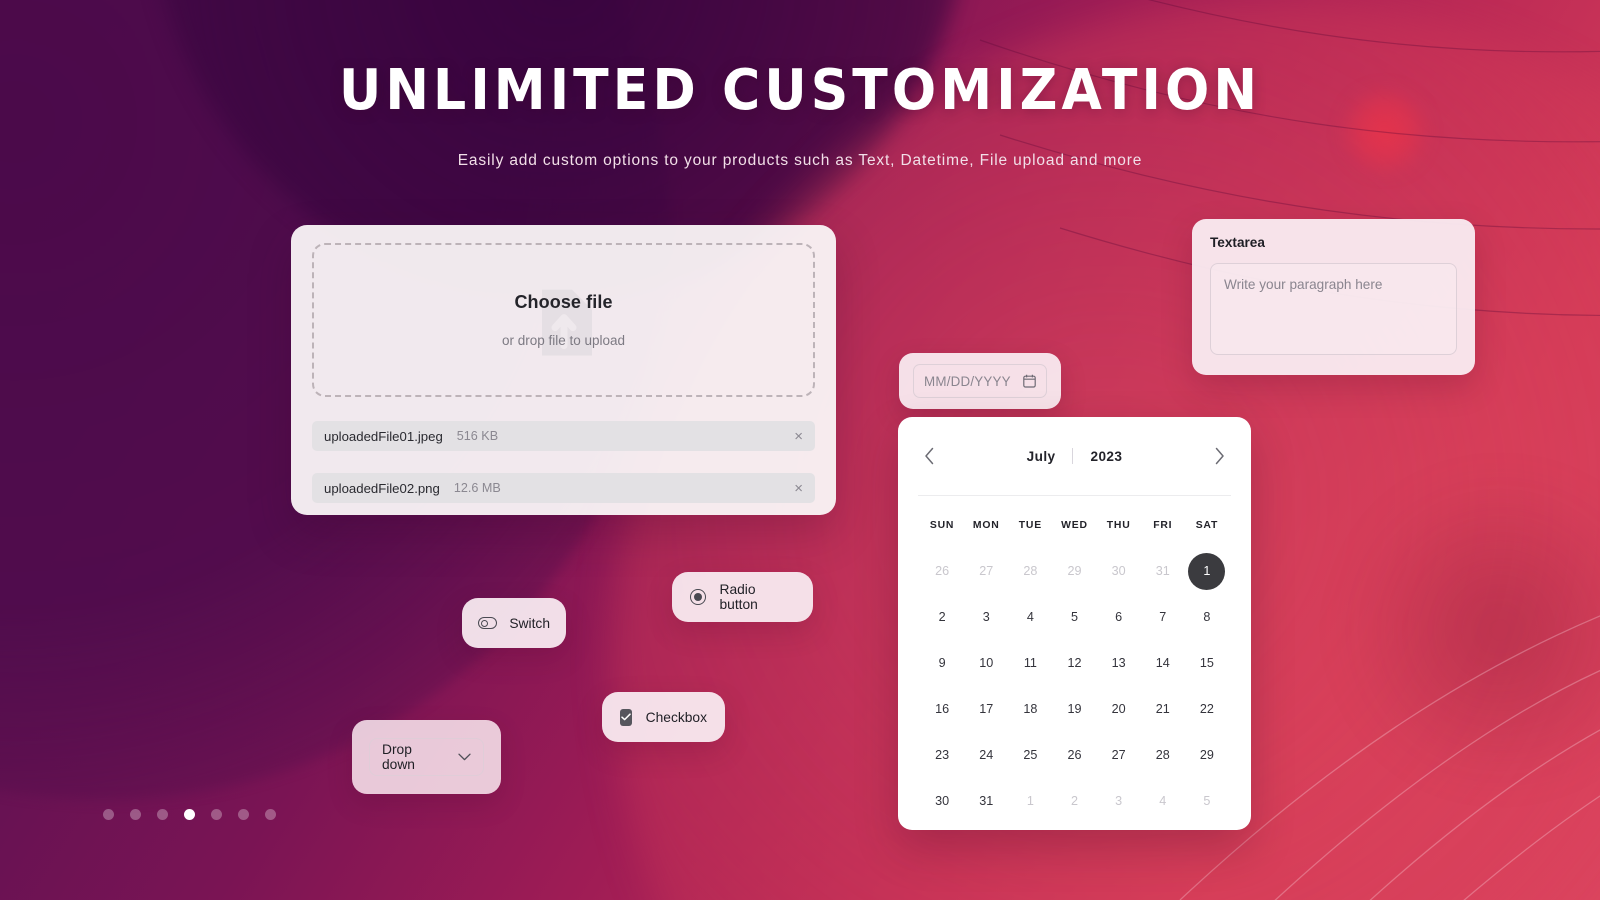 The height and width of the screenshot is (900, 1600). I want to click on date-input: MM/DD/YYYY, so click(980, 381).